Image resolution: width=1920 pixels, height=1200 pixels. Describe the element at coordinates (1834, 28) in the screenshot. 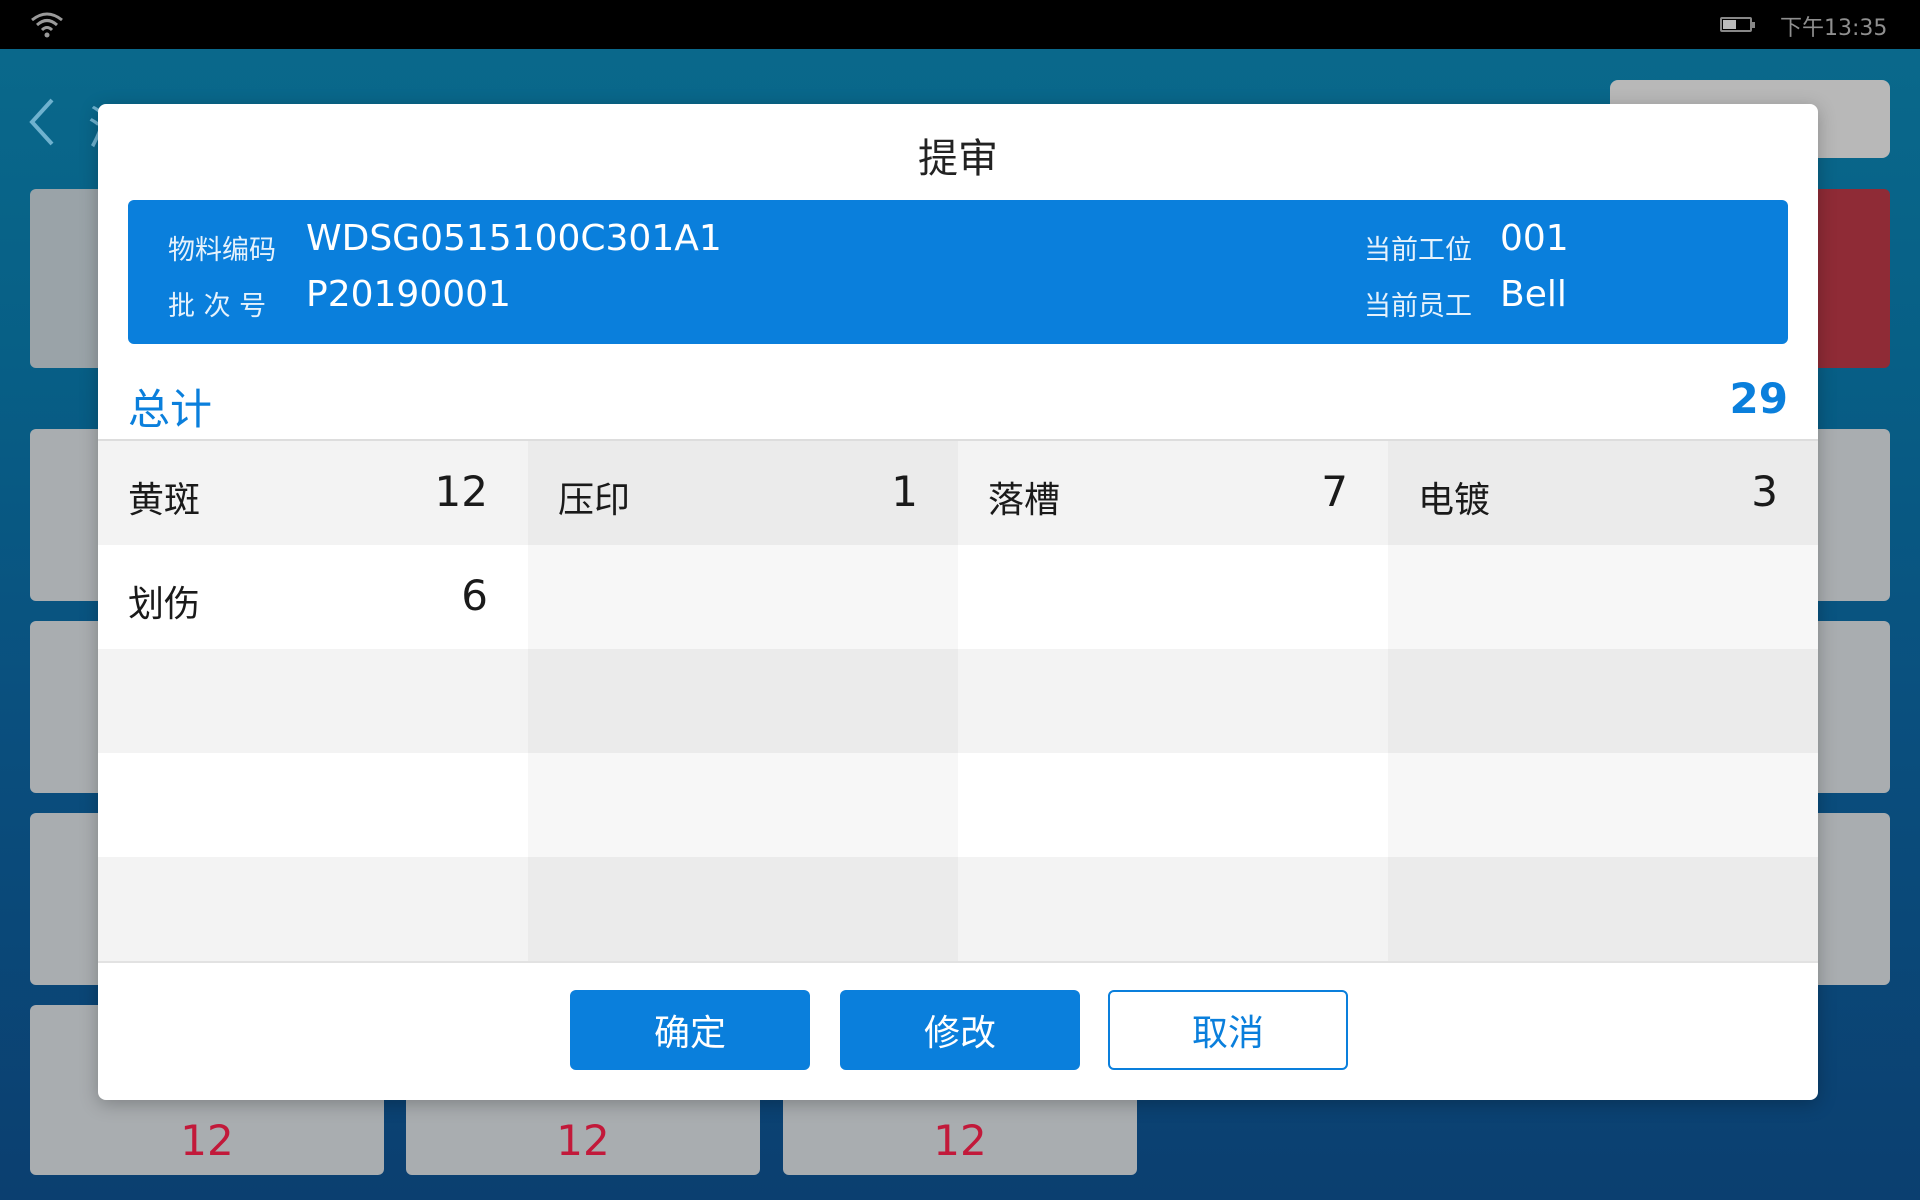

I see `clock: 下午13:35` at that location.